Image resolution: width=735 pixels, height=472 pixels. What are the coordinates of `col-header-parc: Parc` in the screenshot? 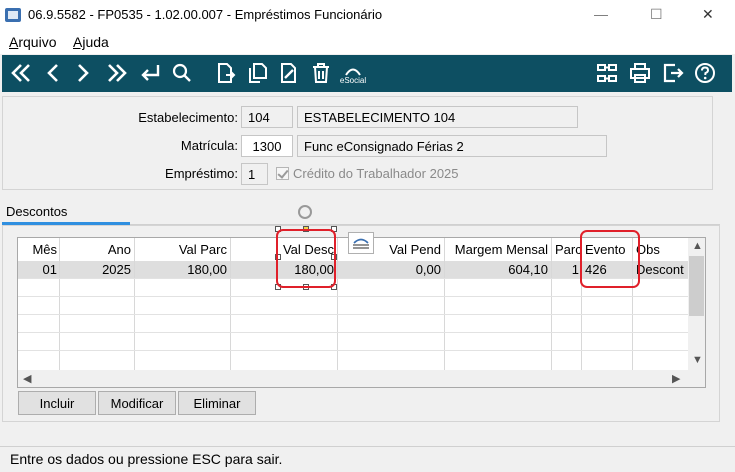 It's located at (567, 251).